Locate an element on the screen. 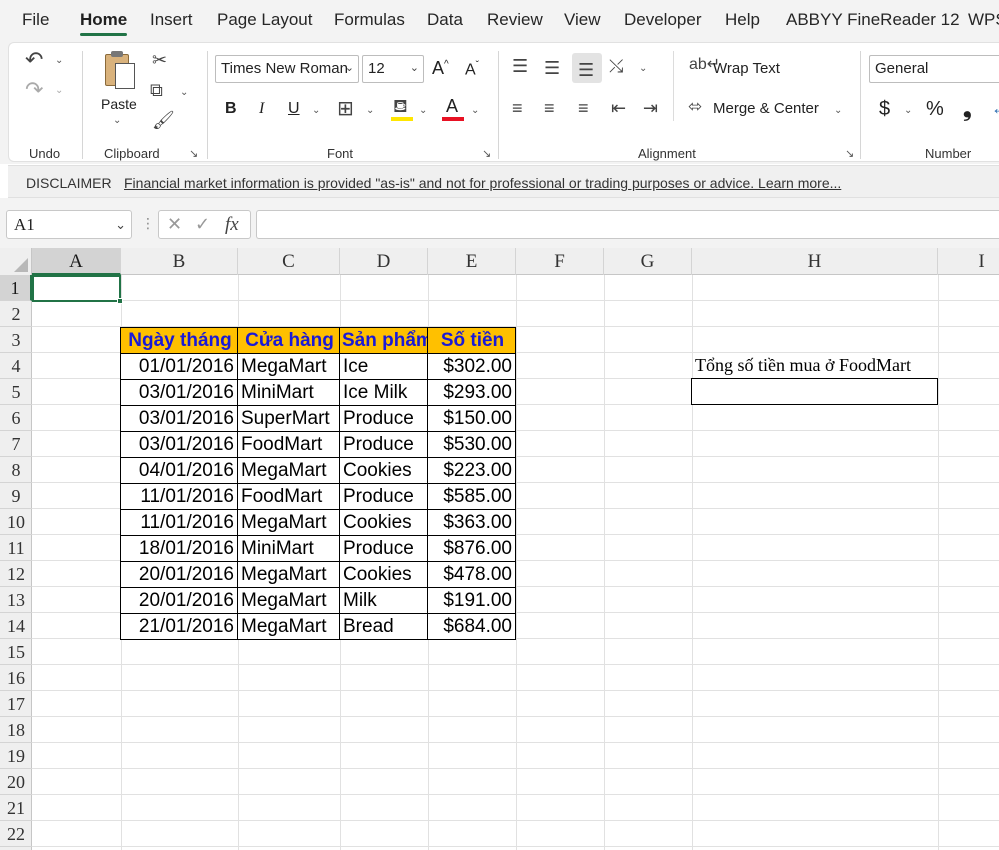  format-painter-icon: 🖌 is located at coordinates (163, 120).